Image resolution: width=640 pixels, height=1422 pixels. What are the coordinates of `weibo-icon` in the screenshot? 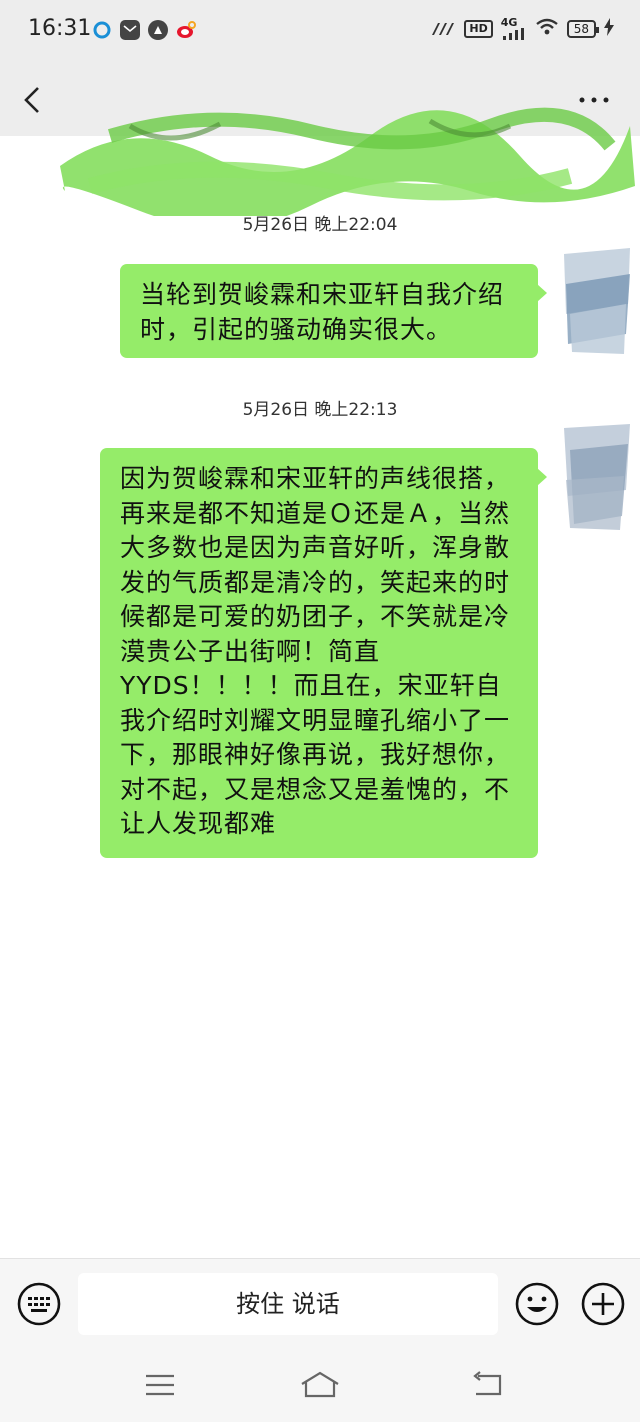 It's located at (186, 30).